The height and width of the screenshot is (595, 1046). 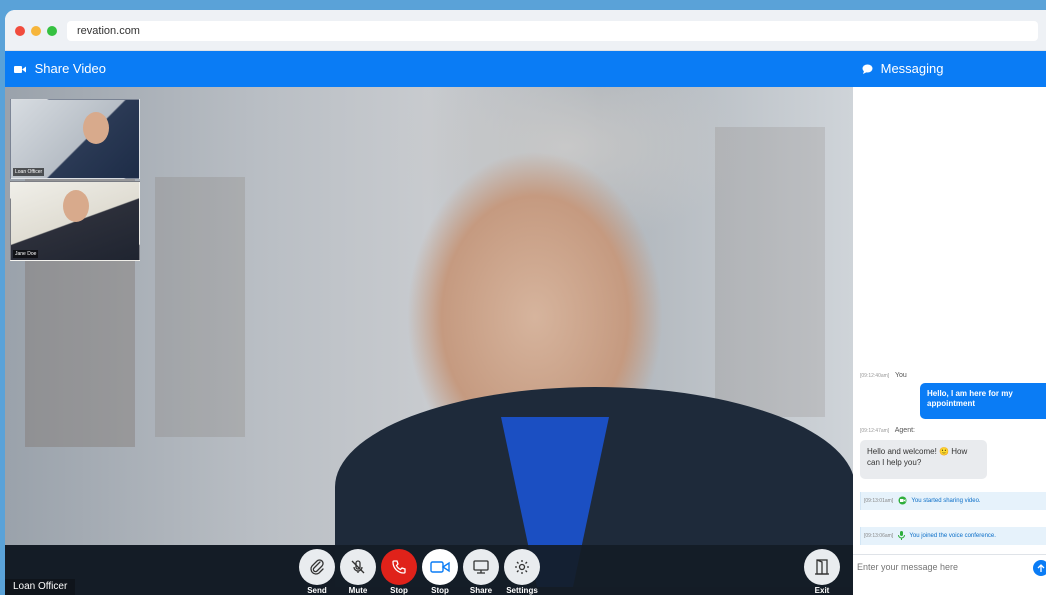 What do you see at coordinates (358, 590) in the screenshot?
I see `control-label: Mute` at bounding box center [358, 590].